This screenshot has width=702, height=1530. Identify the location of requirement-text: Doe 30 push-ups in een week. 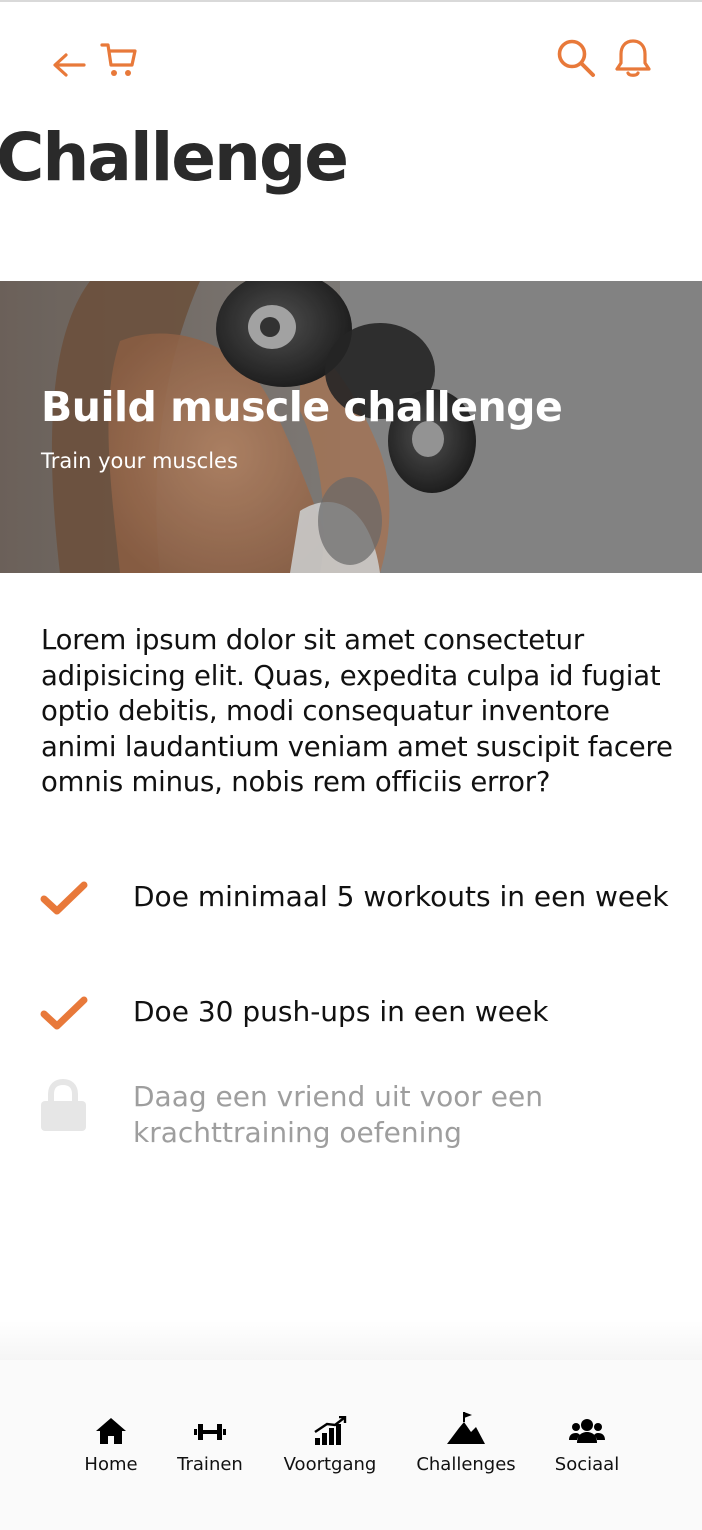
(341, 1011).